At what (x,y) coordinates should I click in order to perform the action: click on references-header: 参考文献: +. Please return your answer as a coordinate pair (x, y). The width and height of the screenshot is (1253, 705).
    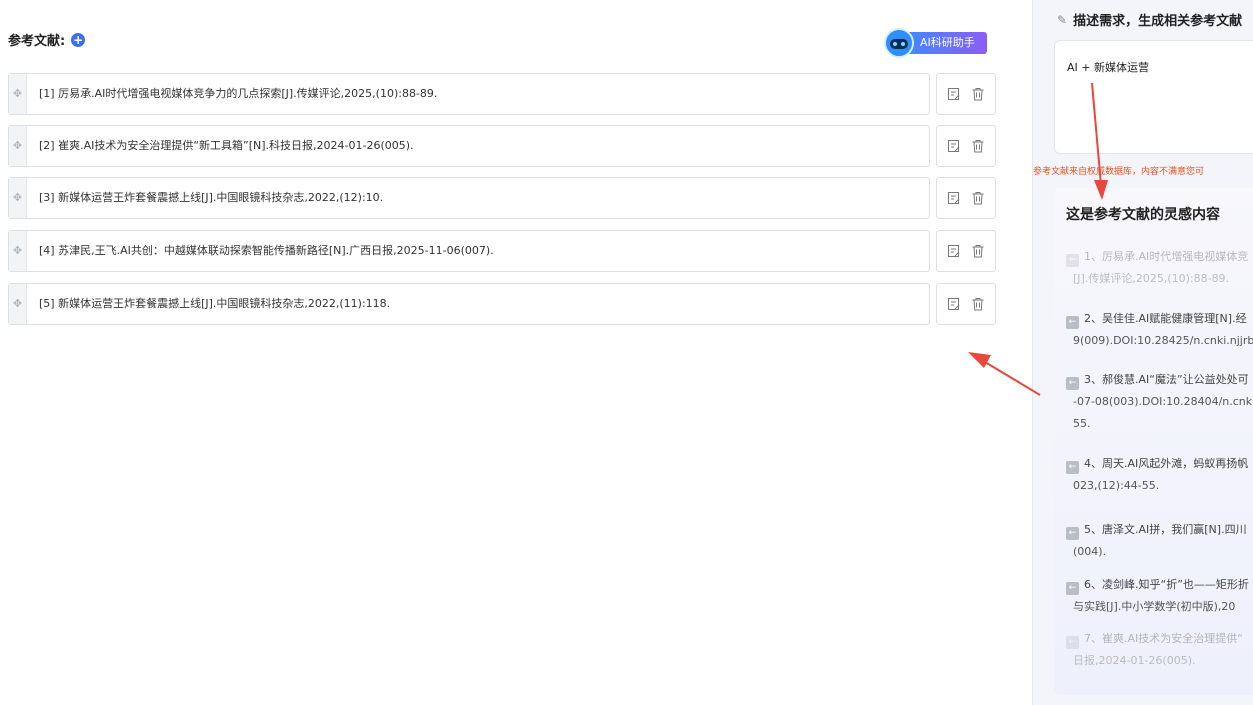
    Looking at the image, I should click on (47, 39).